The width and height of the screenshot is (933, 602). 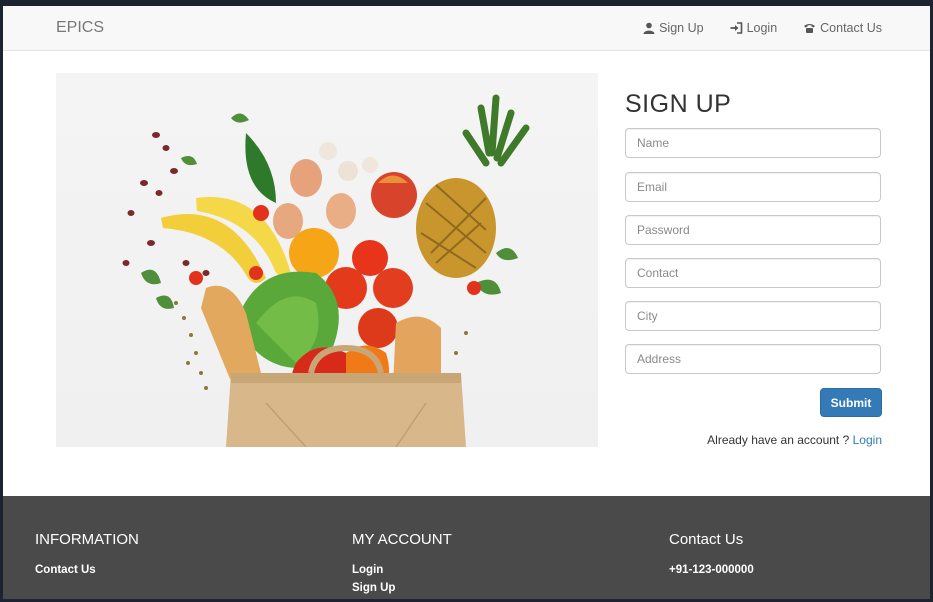 I want to click on footer-information: INFORMATION Contact Us, so click(x=87, y=555).